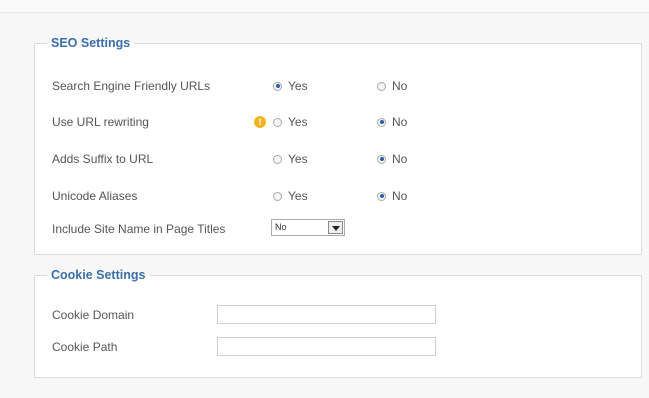  What do you see at coordinates (335, 227) in the screenshot?
I see `chevron-down-icon` at bounding box center [335, 227].